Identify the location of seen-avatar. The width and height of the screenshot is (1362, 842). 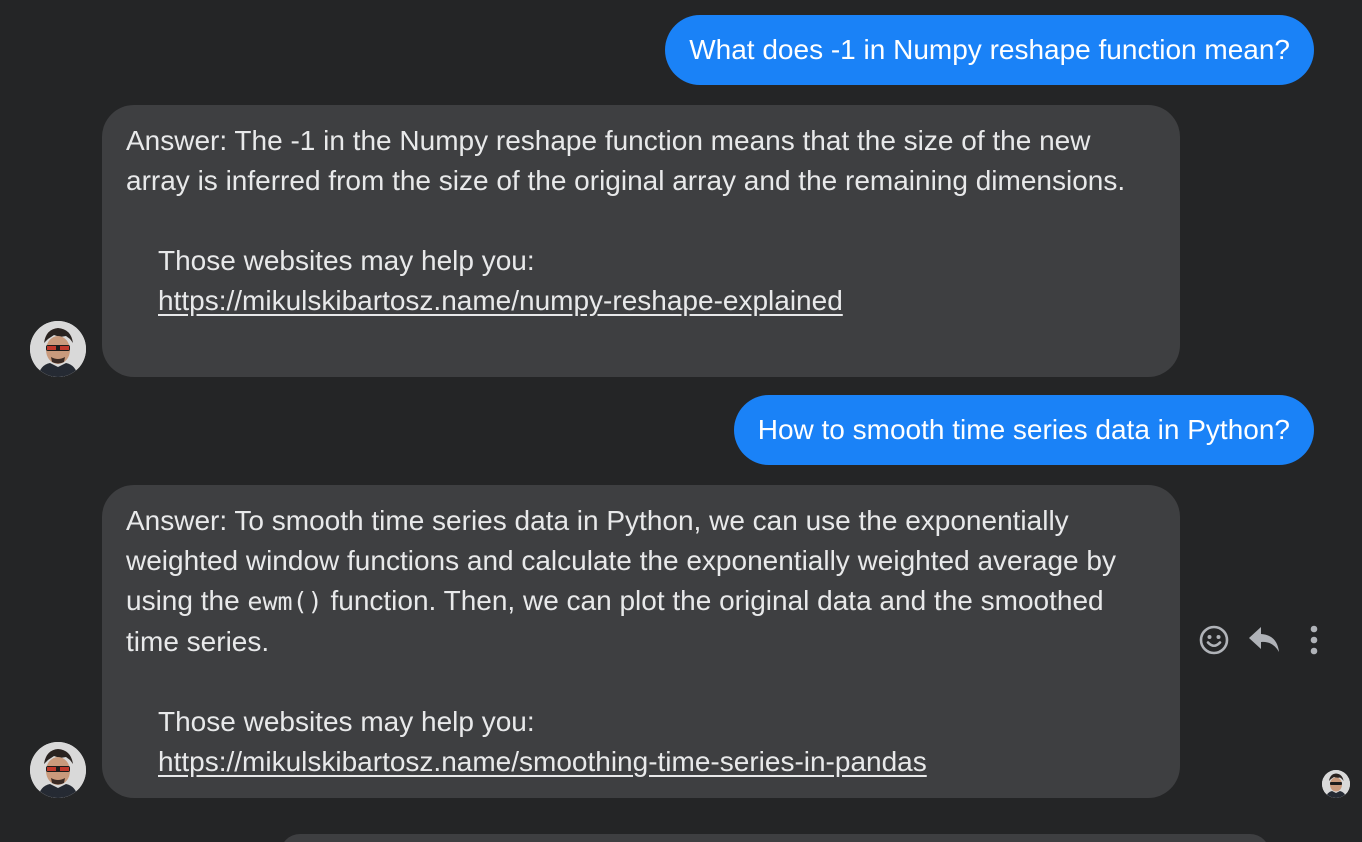
(1336, 784).